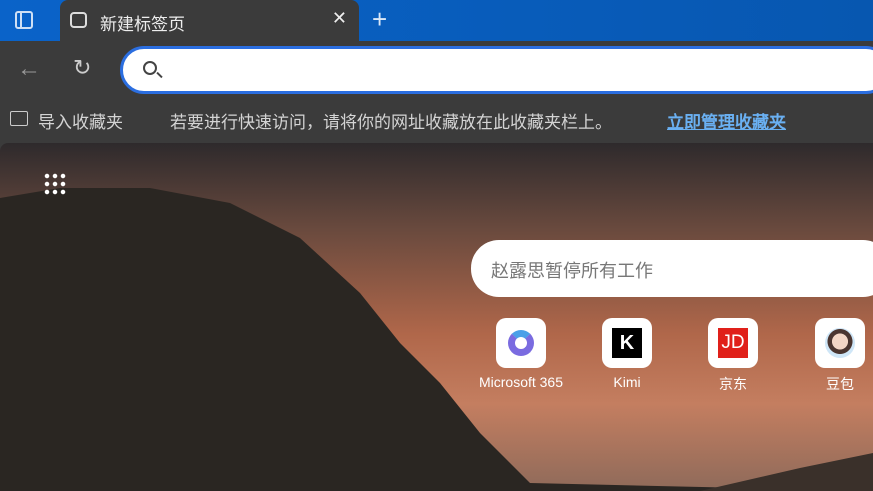  What do you see at coordinates (29, 69) in the screenshot?
I see `back-button: ←` at bounding box center [29, 69].